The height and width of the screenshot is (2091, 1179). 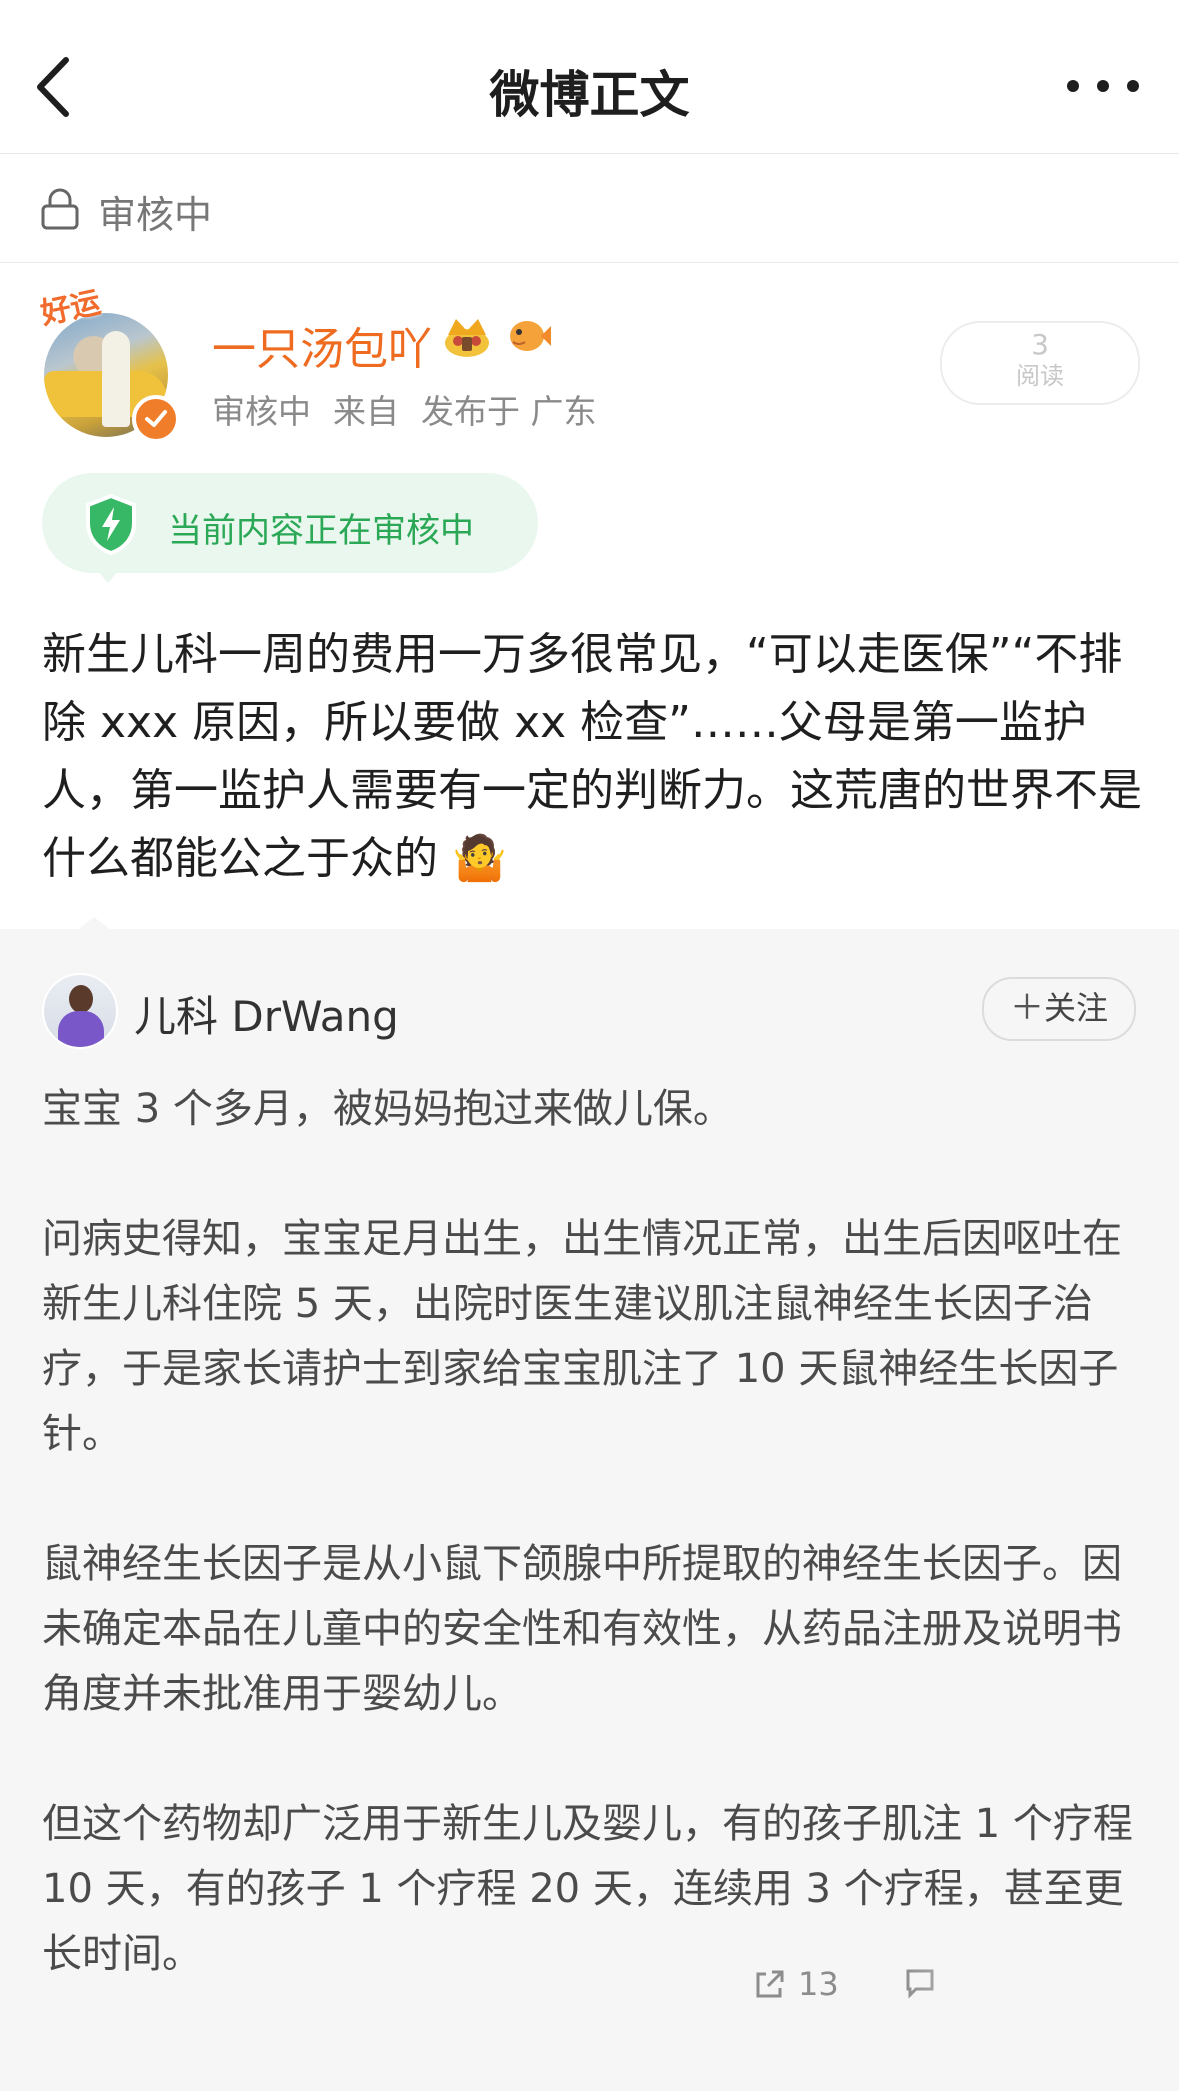 I want to click on audit-notice-text: 当前内容正在审核中, so click(x=321, y=531).